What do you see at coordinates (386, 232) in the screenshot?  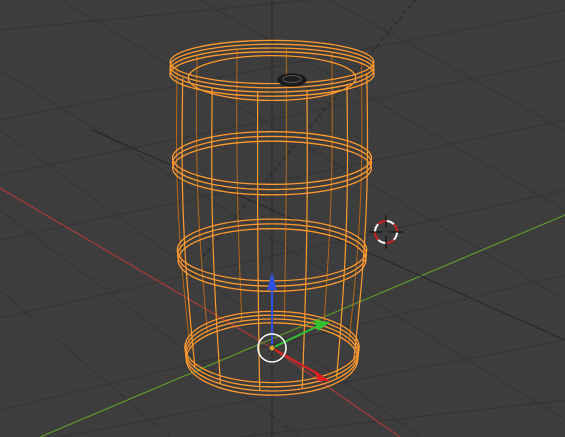 I see `3d-cursor-icon` at bounding box center [386, 232].